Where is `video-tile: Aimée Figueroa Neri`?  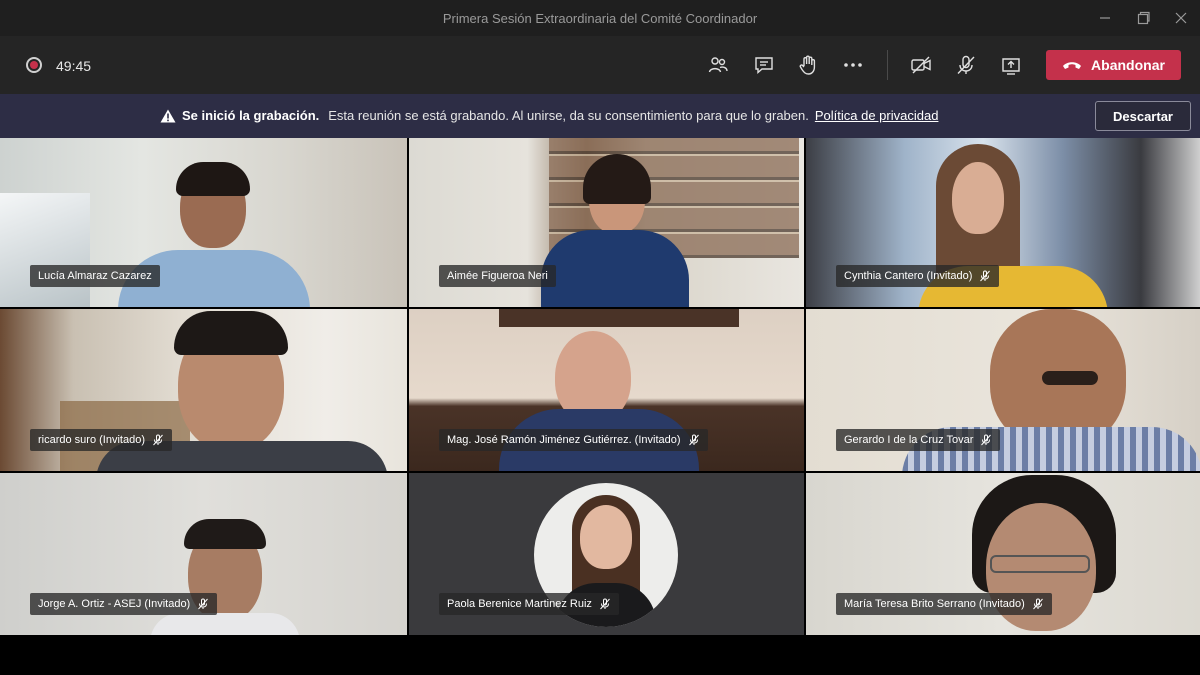 video-tile: Aimée Figueroa Neri is located at coordinates (606, 222).